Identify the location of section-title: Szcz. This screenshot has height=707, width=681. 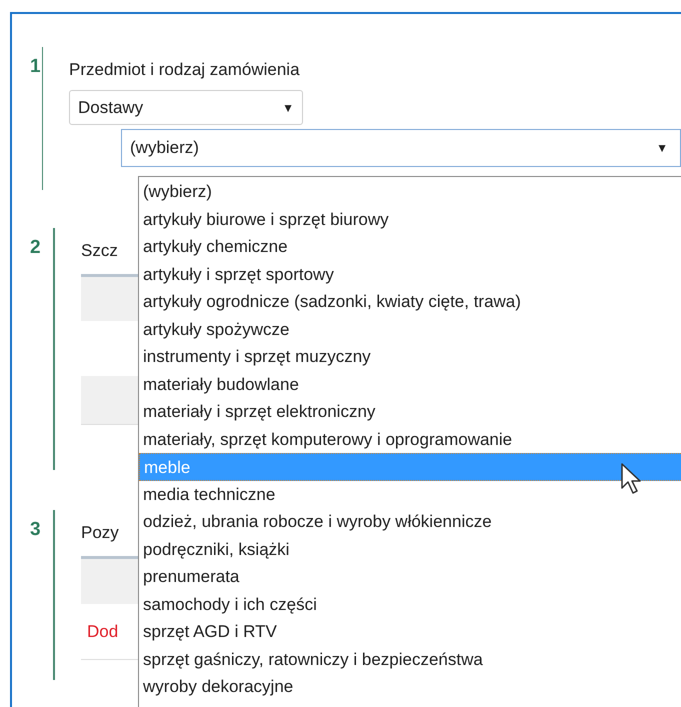
(99, 251).